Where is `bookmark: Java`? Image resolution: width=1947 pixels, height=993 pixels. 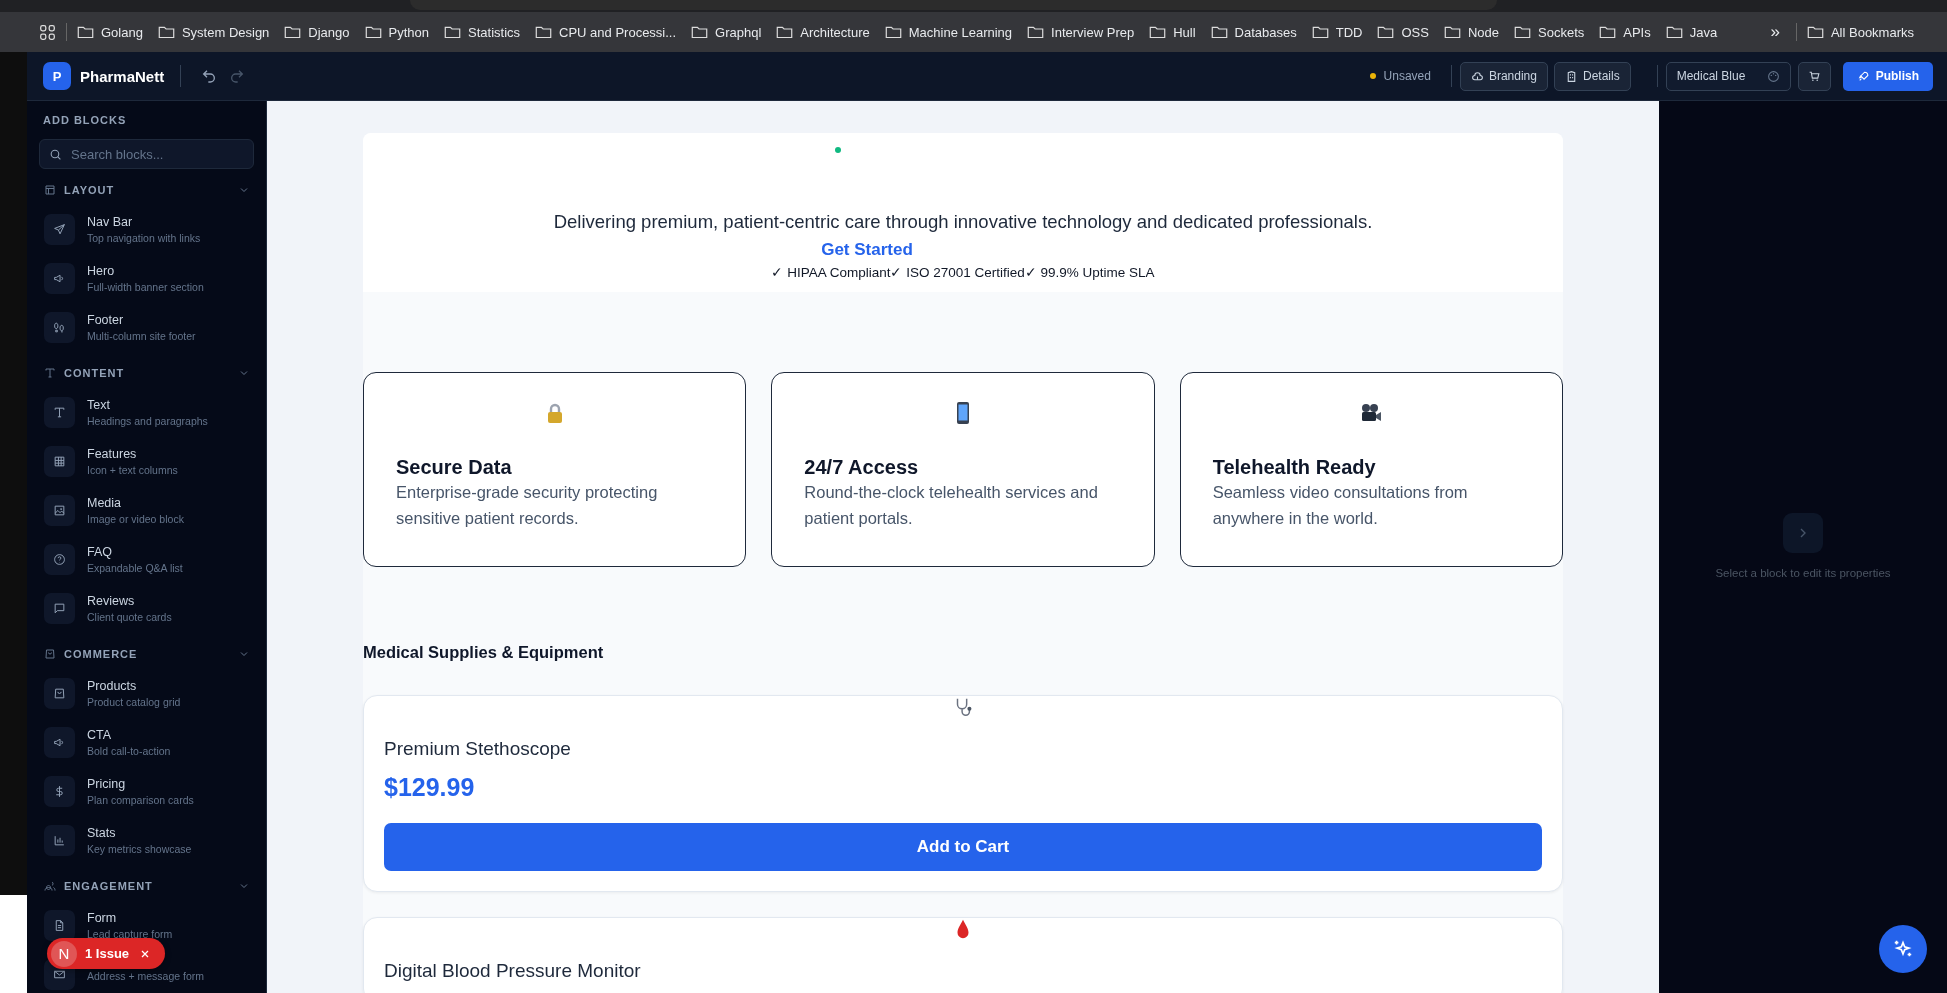 bookmark: Java is located at coordinates (1691, 32).